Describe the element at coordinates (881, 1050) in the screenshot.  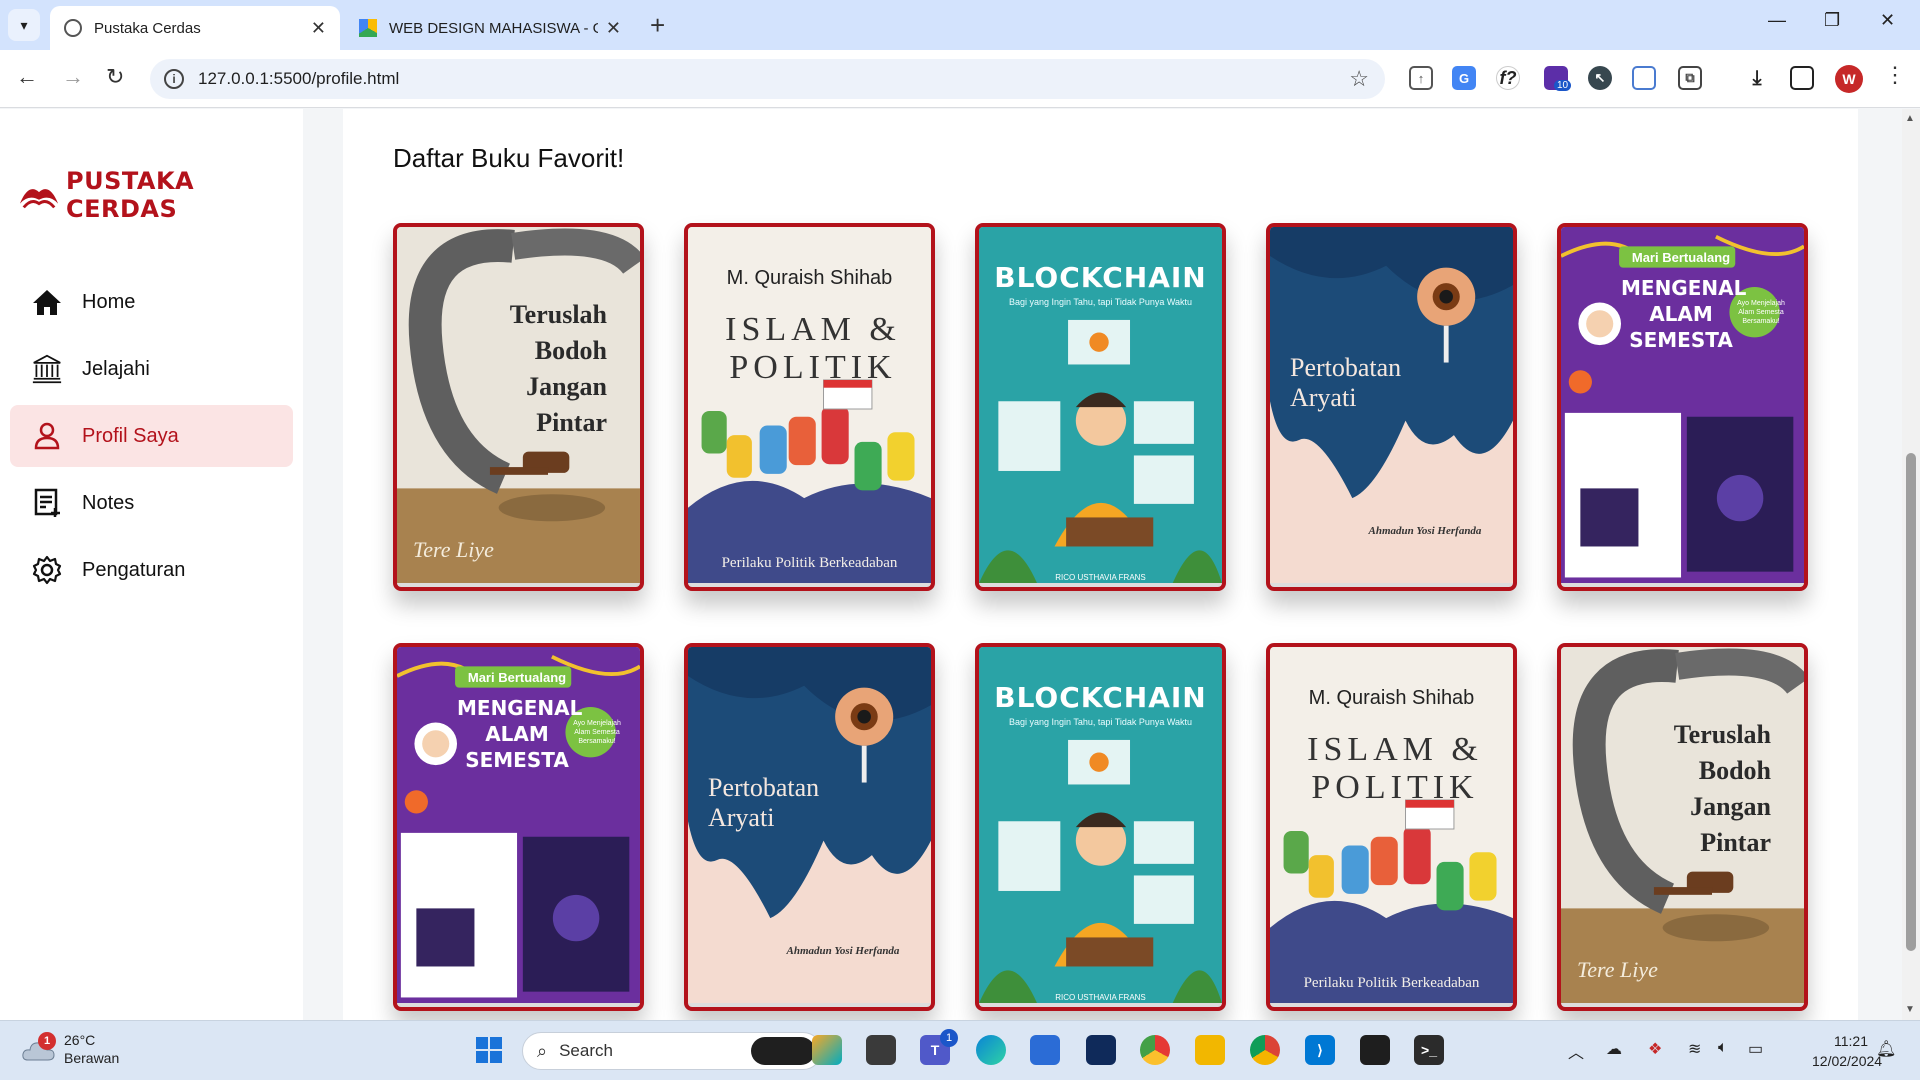
I see `task-view-icon` at that location.